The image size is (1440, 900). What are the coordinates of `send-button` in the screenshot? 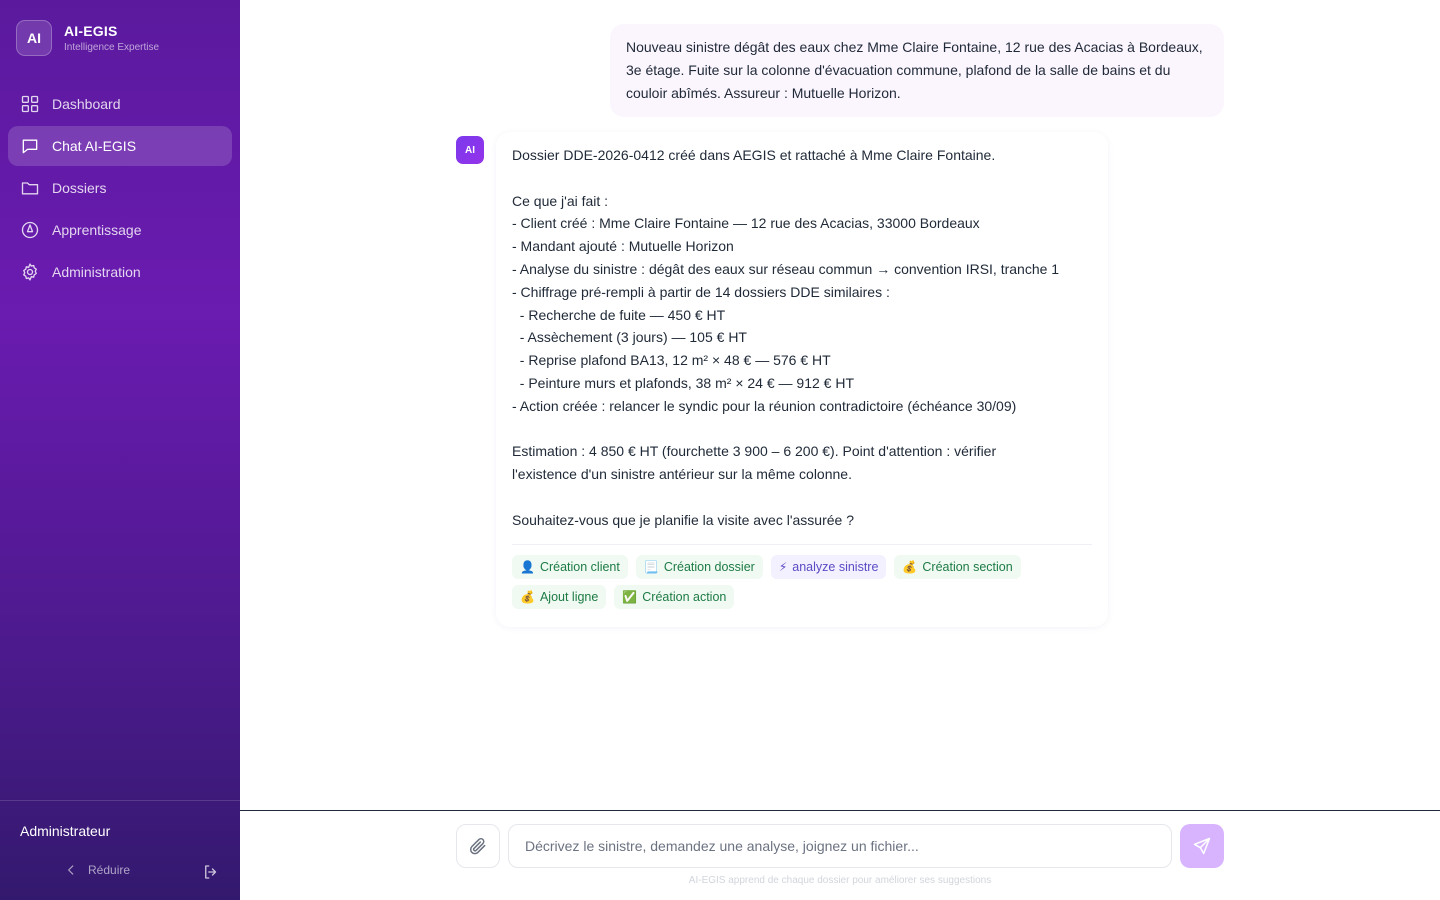 It's located at (1202, 846).